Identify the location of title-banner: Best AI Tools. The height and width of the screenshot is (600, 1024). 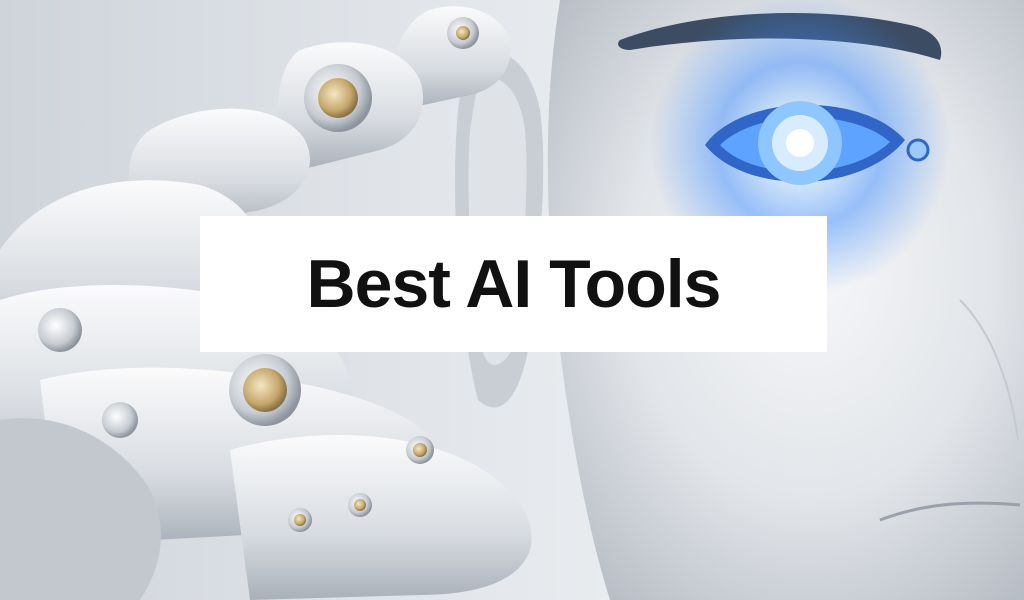
(513, 284).